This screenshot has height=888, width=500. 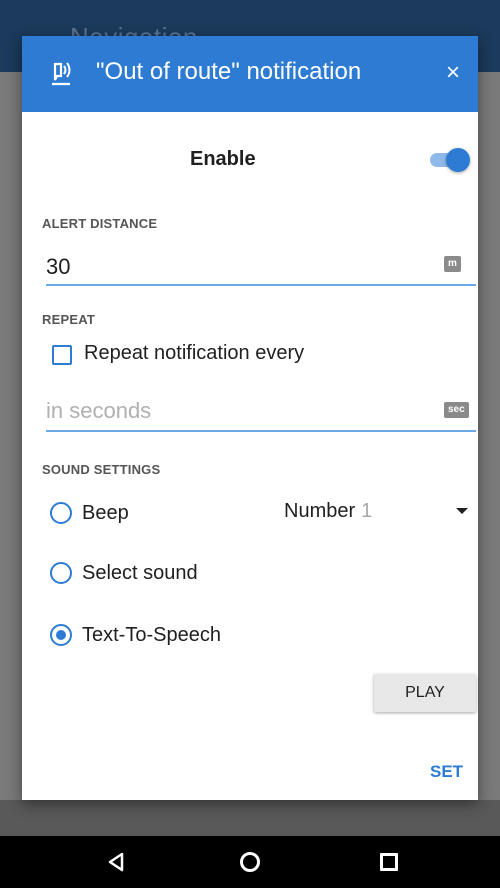 I want to click on number-label: Number, so click(x=320, y=511).